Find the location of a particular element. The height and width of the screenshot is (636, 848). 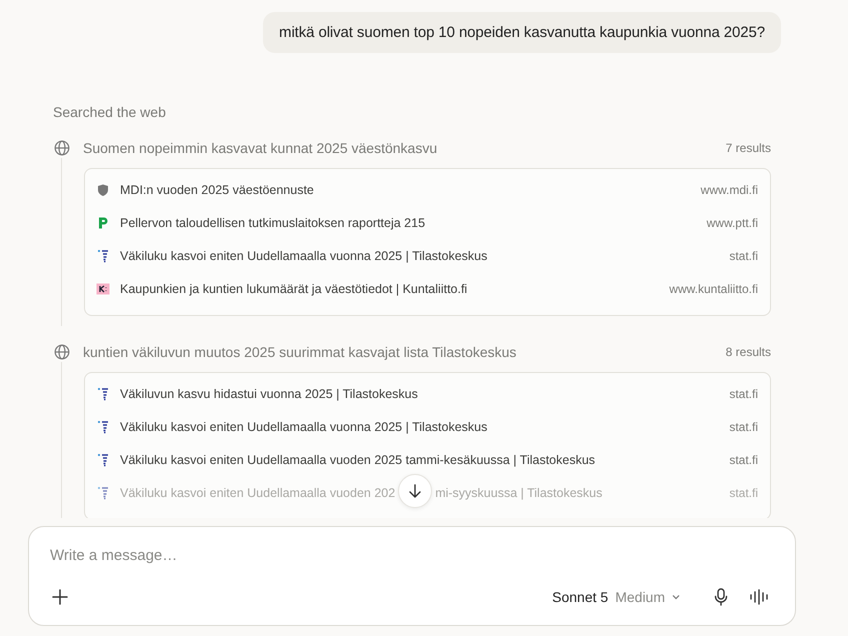

result-item: Väkiluvun kasvu hidastui vuonna 2025 | Tilastokeskus stat.fi is located at coordinates (427, 393).